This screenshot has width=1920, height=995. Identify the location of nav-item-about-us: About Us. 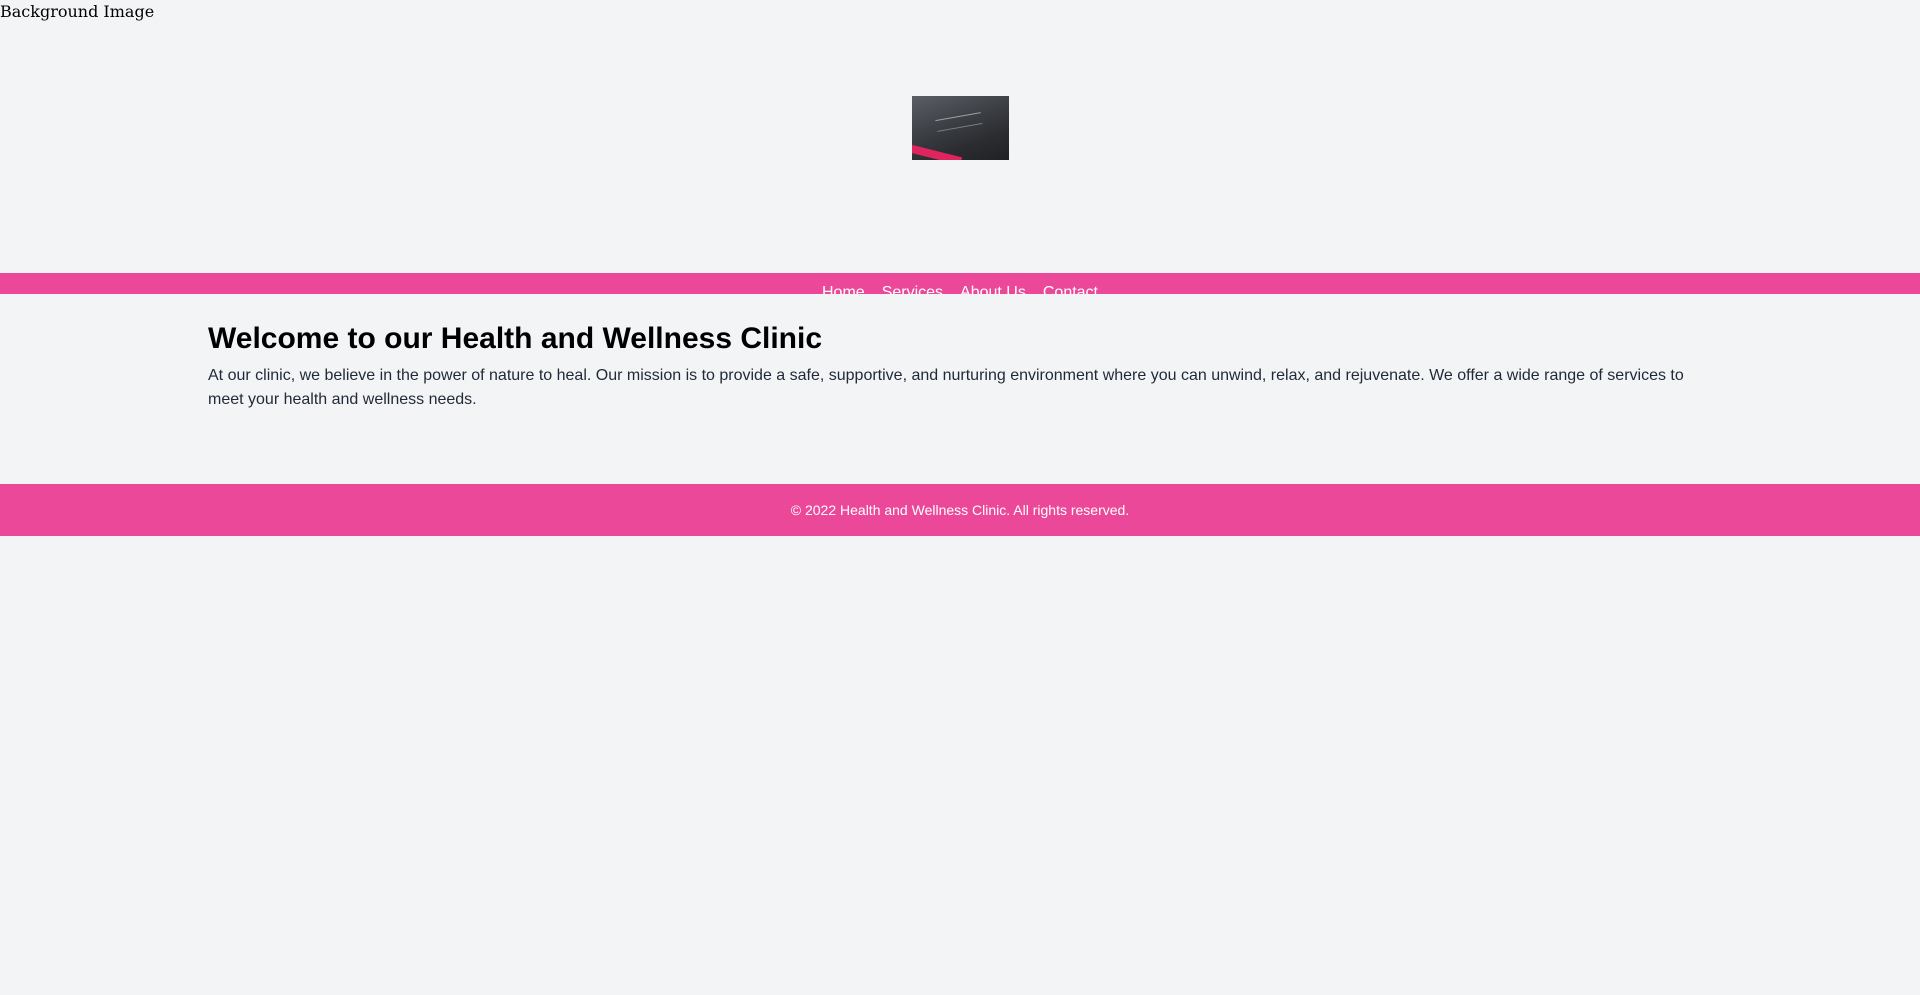
(993, 288).